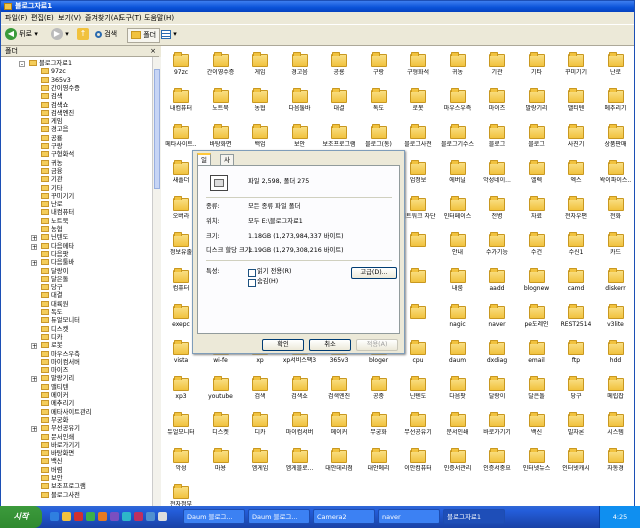  Describe the element at coordinates (52, 147) in the screenshot. I see `tree-item: 구랑` at that location.